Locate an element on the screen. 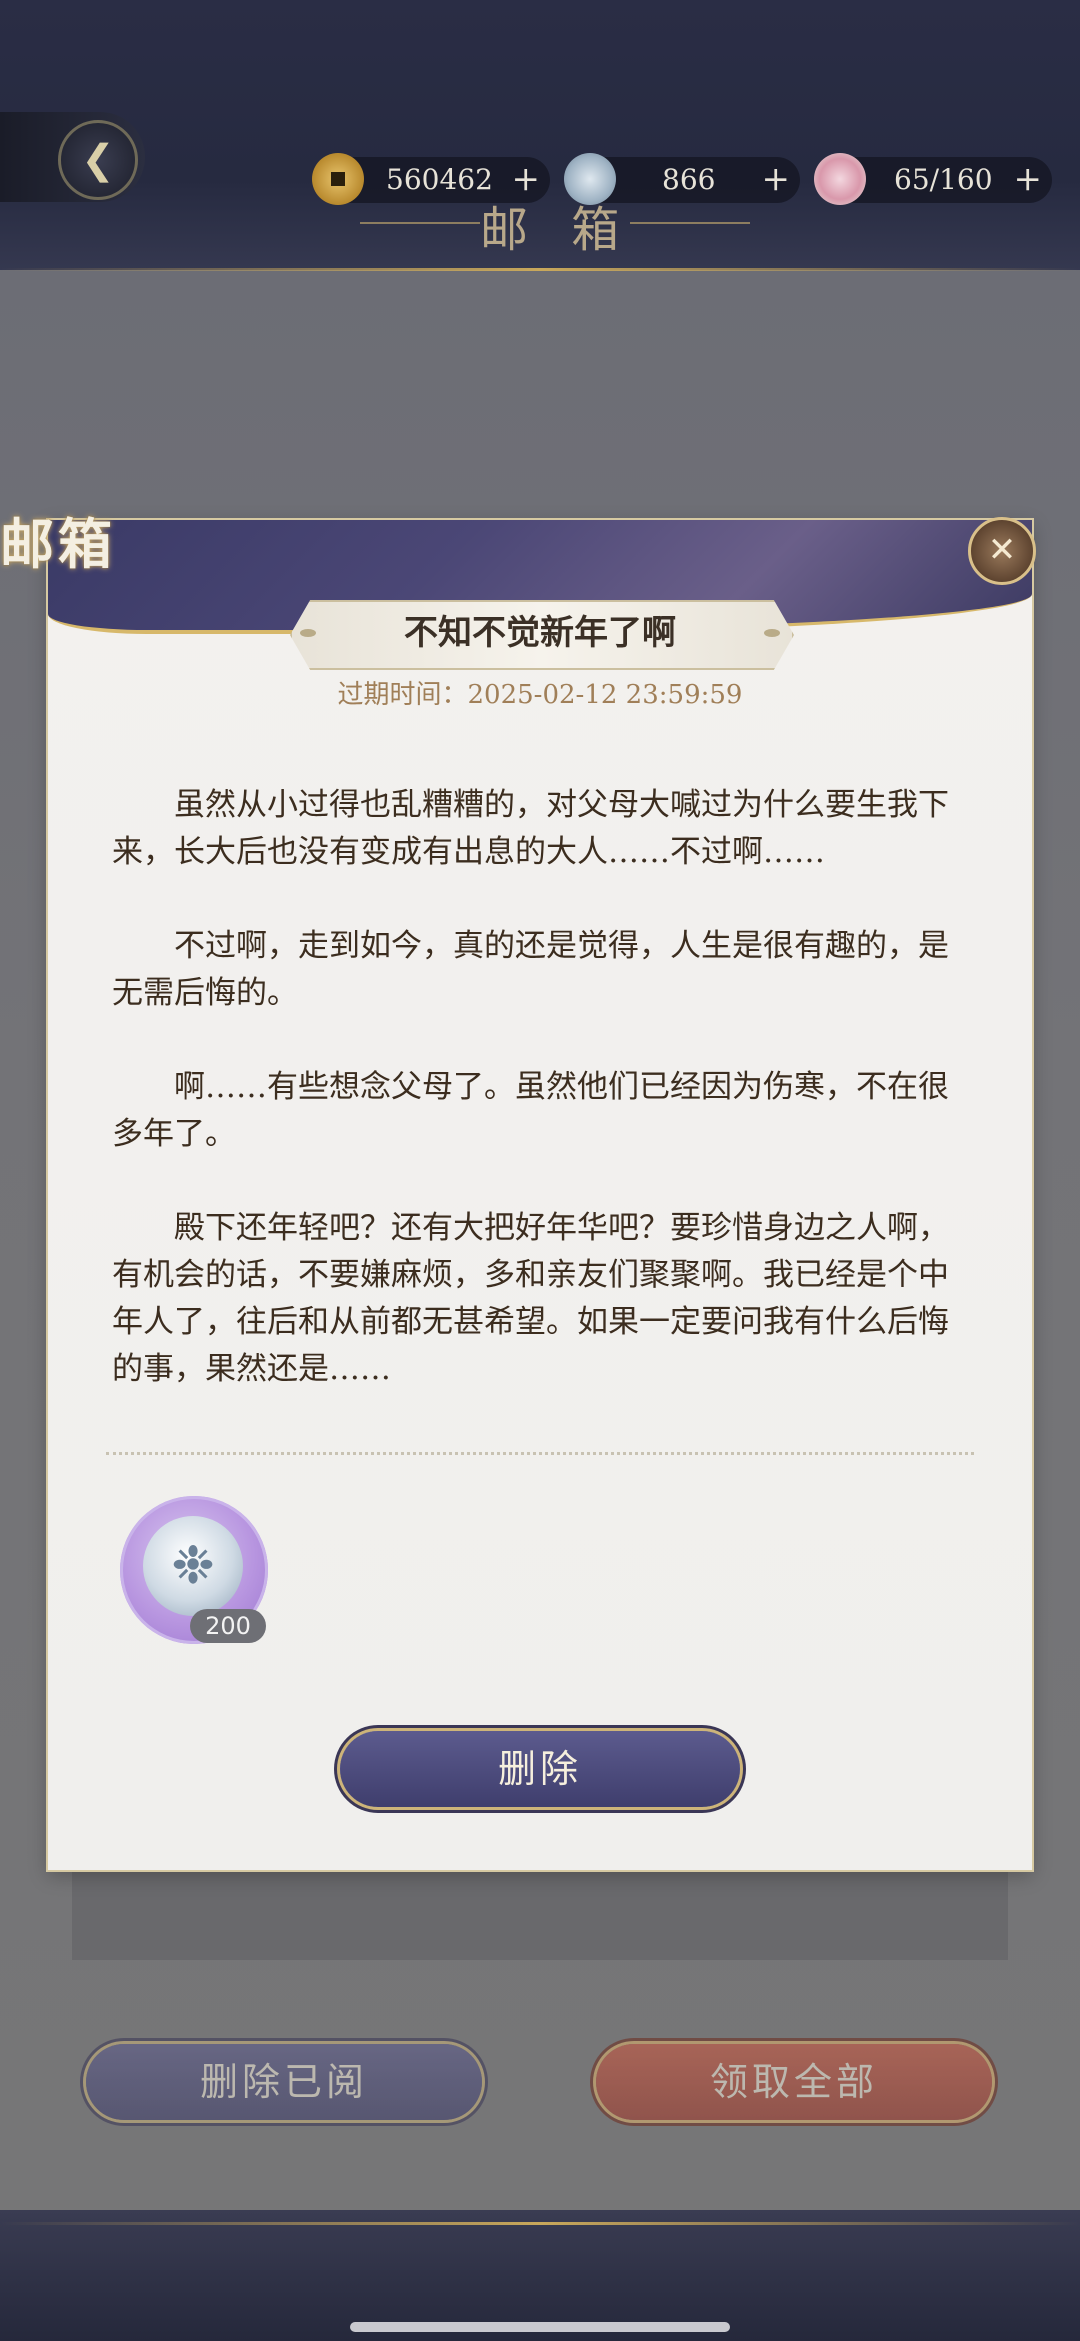  food-bowl-icon is located at coordinates (840, 179).